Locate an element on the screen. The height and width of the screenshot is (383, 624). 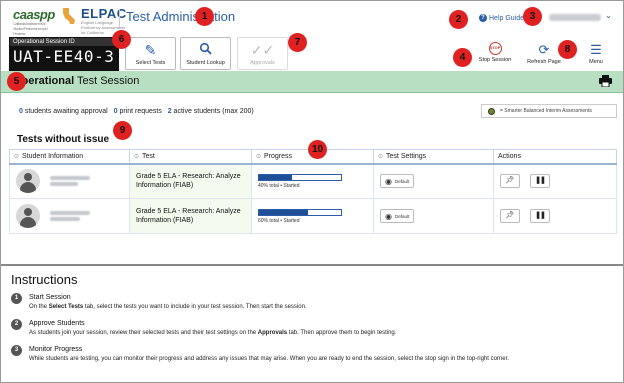
column-header-label: Test is located at coordinates (148, 156).